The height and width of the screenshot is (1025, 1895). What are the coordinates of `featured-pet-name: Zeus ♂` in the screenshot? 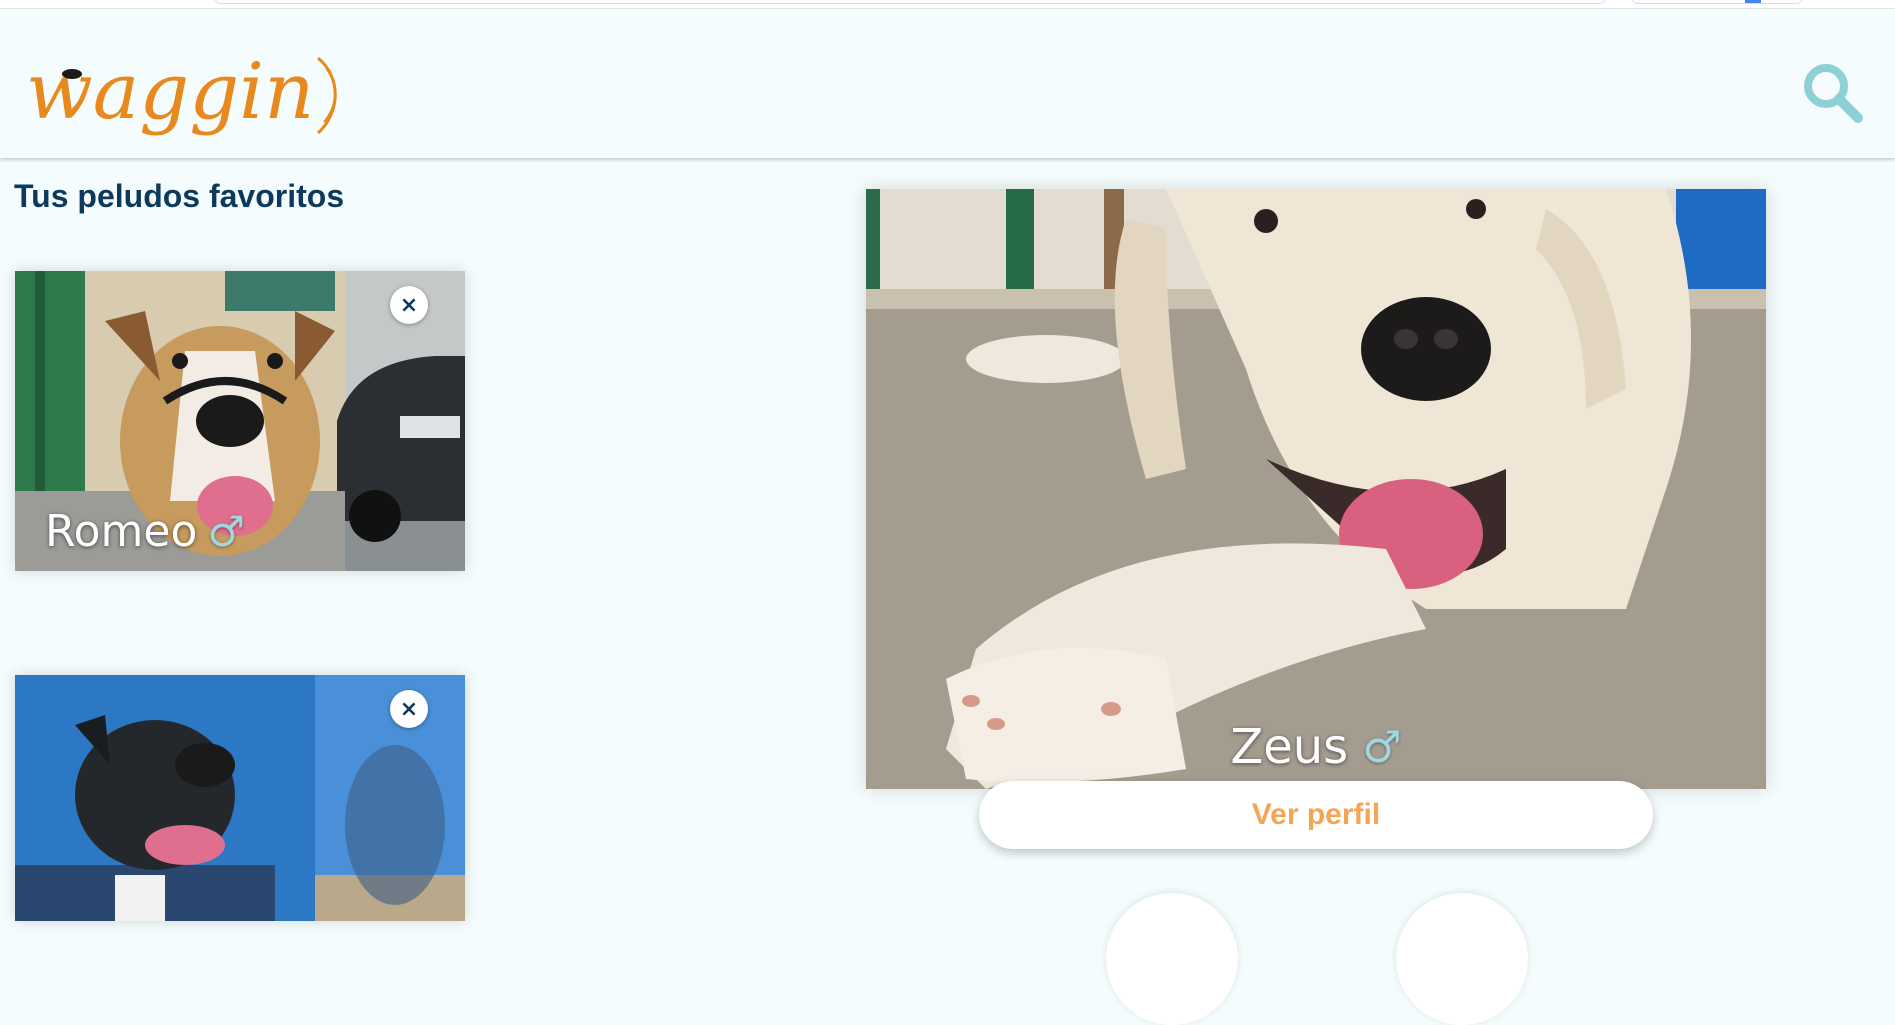 It's located at (1316, 747).